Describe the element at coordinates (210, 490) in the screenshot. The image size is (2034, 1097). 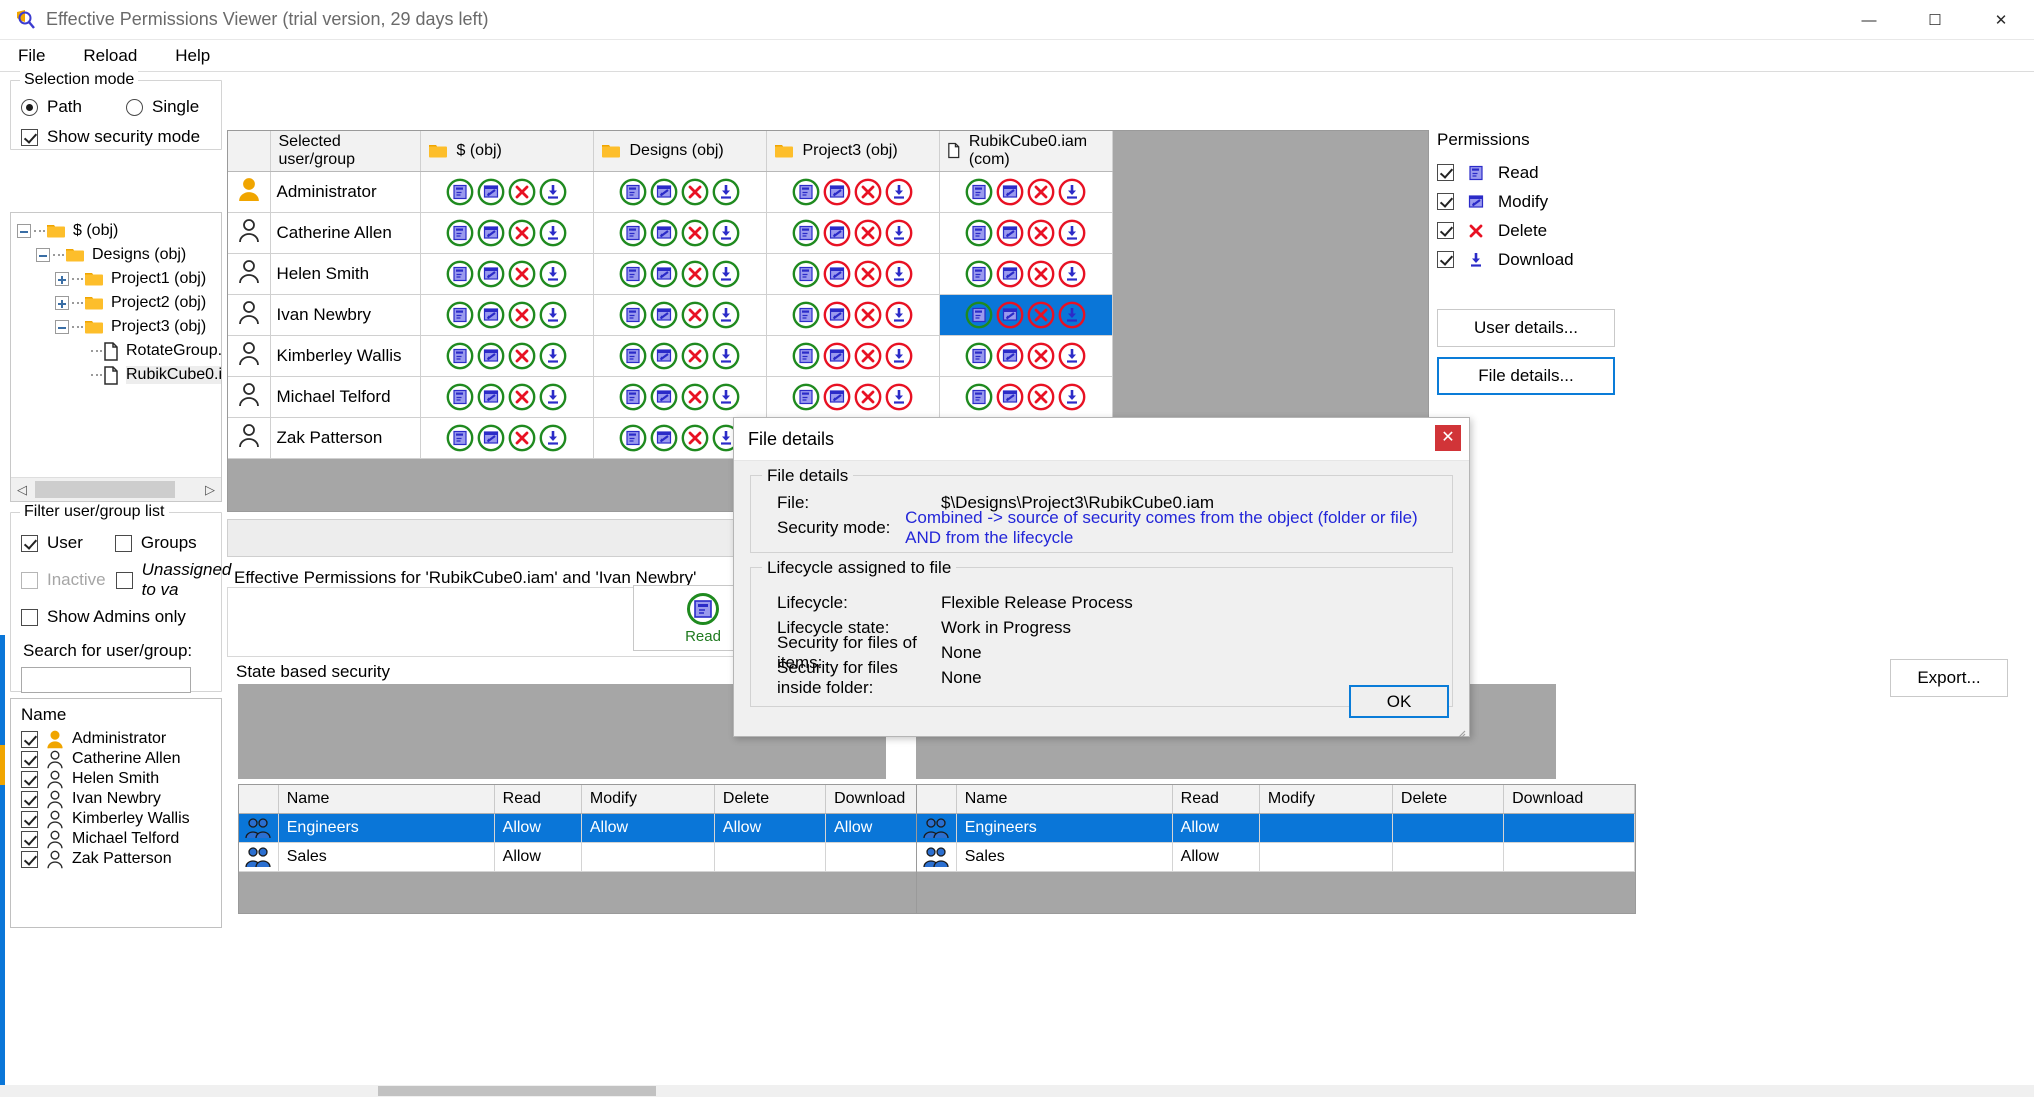
I see `scroll-right-arrow: ▷` at that location.